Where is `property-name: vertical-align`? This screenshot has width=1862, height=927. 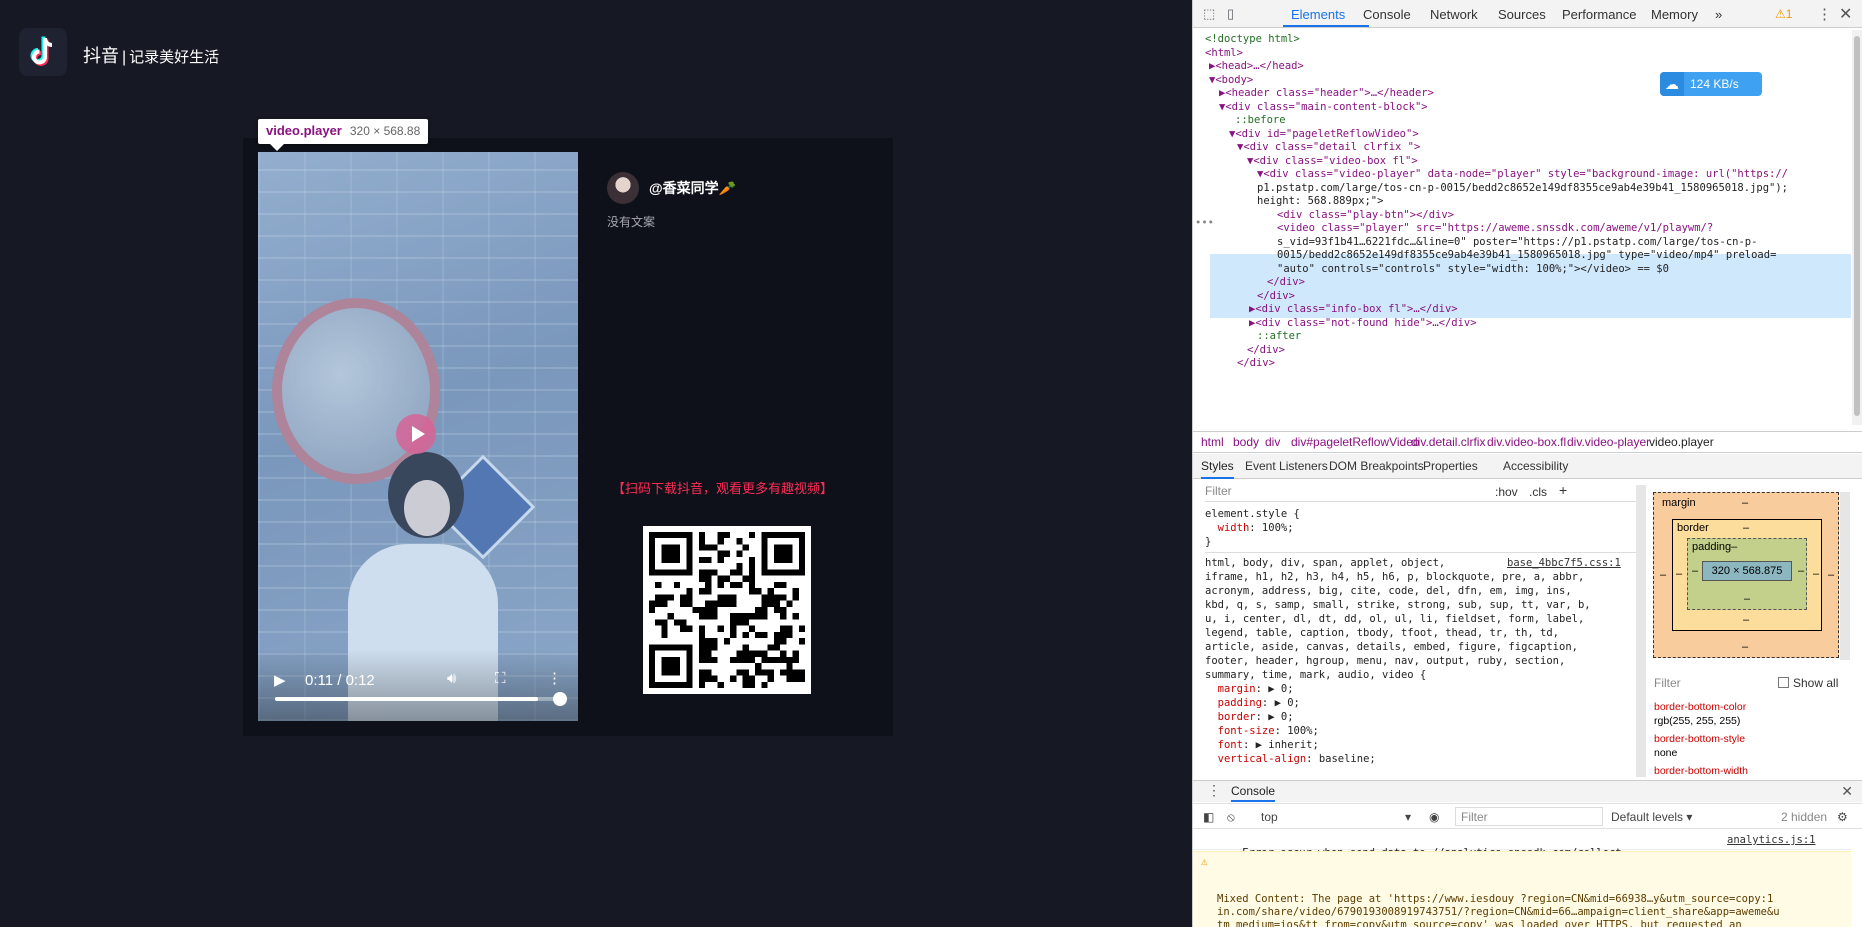
property-name: vertical-align is located at coordinates (1262, 759).